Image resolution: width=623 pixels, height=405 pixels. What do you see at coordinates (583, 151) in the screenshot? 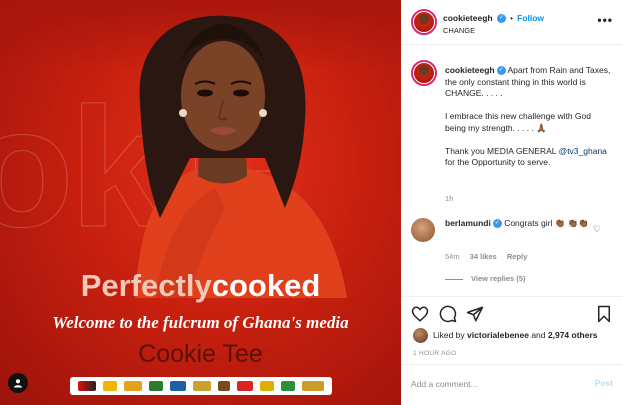
I see `mention-link: @tv3_ghana` at bounding box center [583, 151].